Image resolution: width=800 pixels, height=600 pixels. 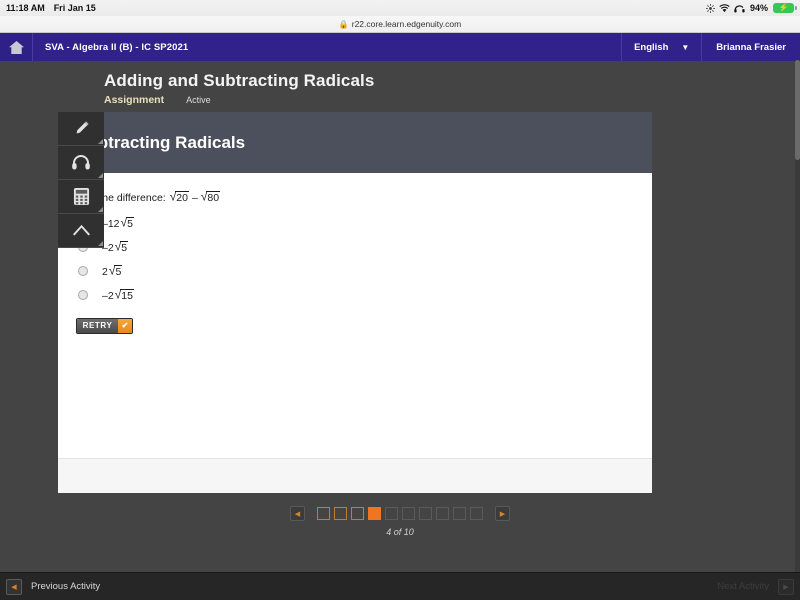 I want to click on home-button, so click(x=16, y=47).